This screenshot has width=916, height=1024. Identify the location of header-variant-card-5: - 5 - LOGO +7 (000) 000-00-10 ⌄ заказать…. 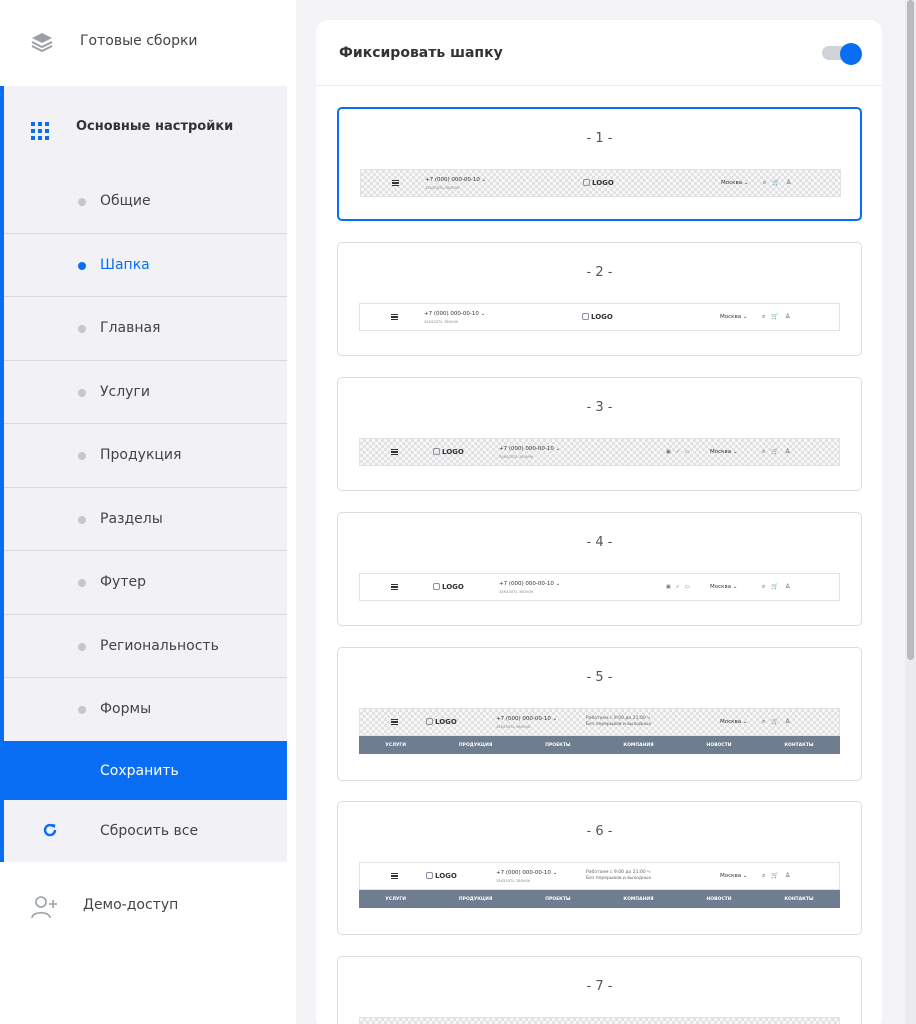
(599, 714).